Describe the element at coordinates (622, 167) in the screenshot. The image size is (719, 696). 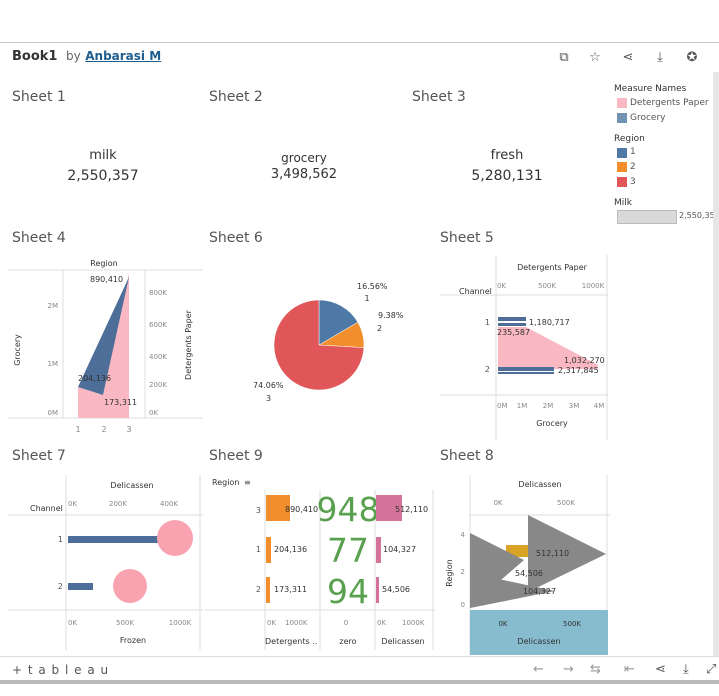
I see `legend-swatch-region2` at that location.